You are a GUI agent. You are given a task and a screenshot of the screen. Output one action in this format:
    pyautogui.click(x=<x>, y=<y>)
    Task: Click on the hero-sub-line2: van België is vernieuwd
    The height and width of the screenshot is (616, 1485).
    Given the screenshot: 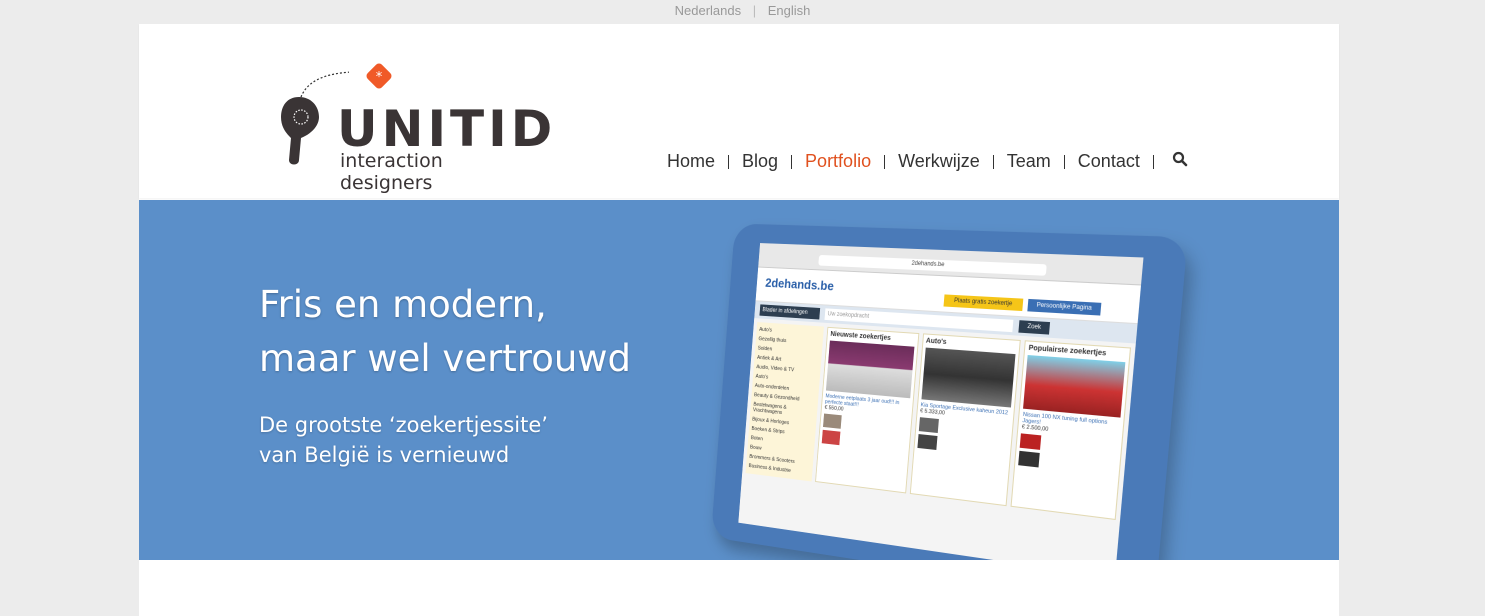 What is the action you would take?
    pyautogui.click(x=384, y=455)
    